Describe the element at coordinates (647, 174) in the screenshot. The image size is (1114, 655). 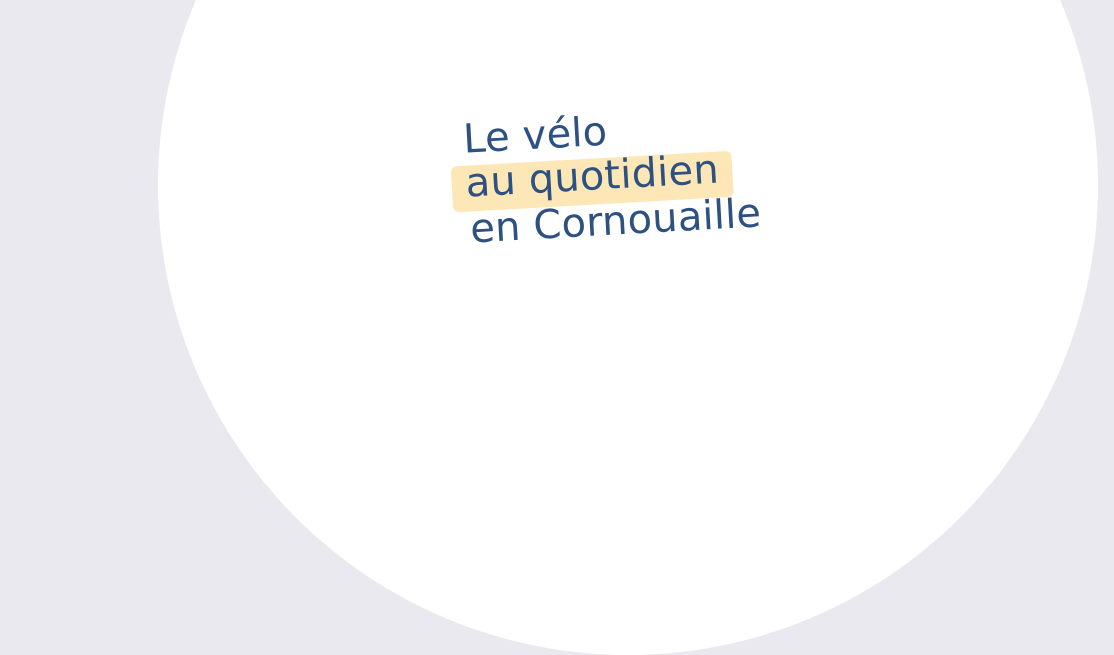
I see `headline: Le vélo au quotidien en Cornouaille` at that location.